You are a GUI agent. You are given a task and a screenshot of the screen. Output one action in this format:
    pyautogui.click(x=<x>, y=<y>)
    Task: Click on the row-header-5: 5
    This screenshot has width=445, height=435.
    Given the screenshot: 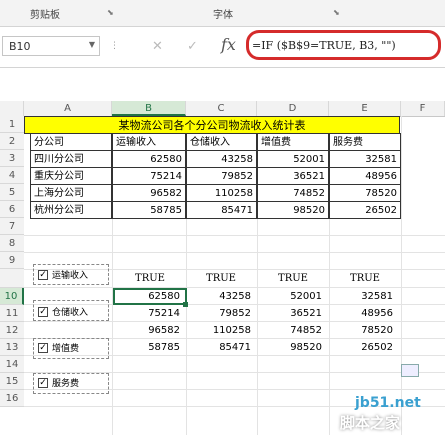 What is the action you would take?
    pyautogui.click(x=12, y=192)
    